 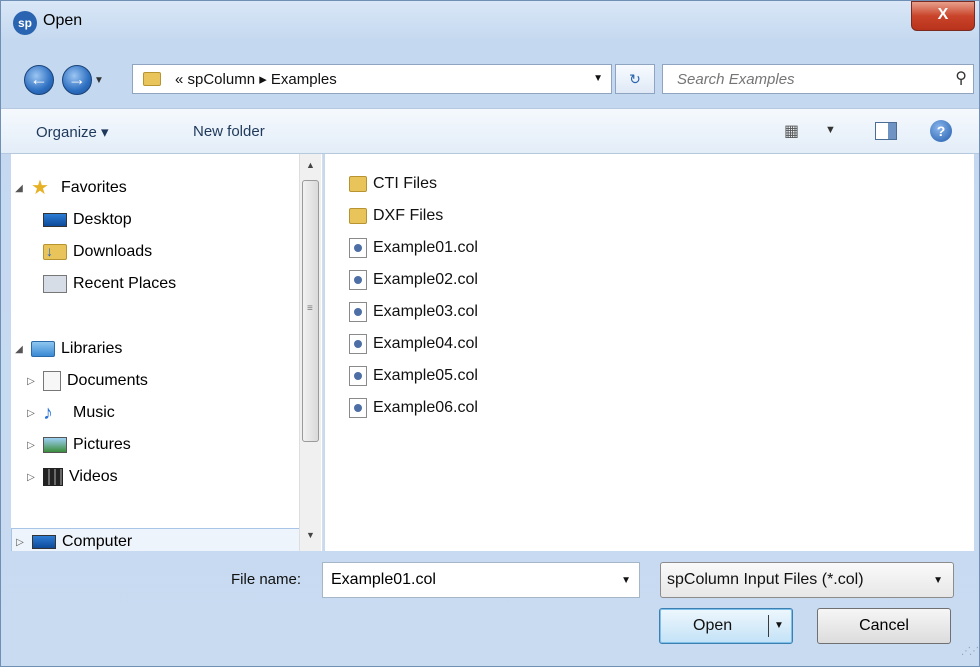 I want to click on nav-item-documents: ▷ Documents, so click(x=85, y=381).